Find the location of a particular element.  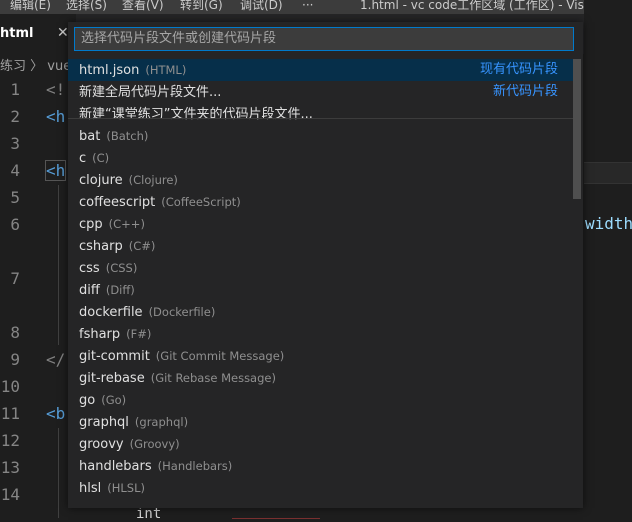

current-line-highlight is located at coordinates (608, 173).